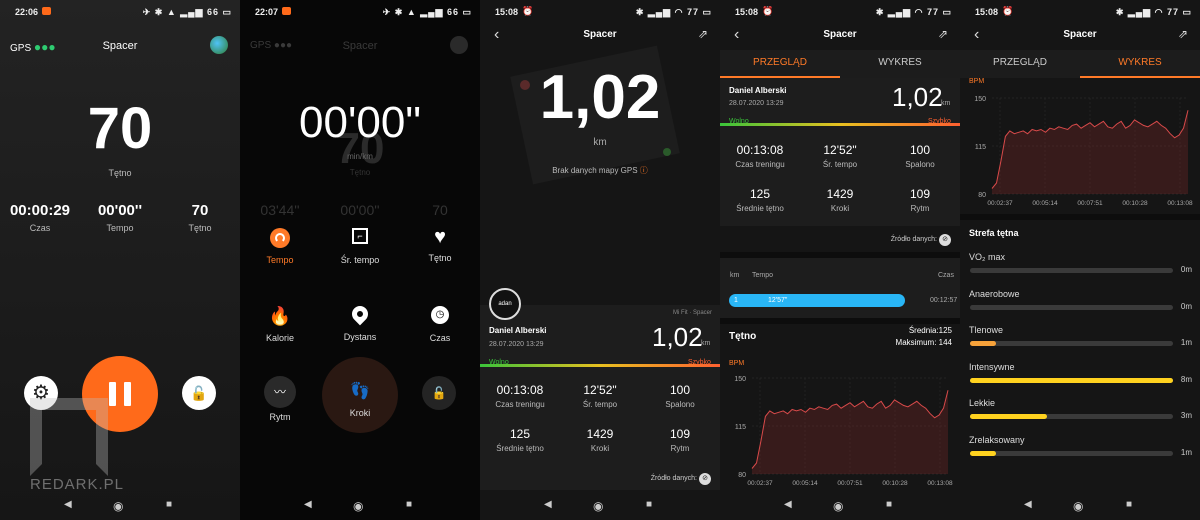  Describe the element at coordinates (440, 237) in the screenshot. I see `heart-icon: ♥` at that location.